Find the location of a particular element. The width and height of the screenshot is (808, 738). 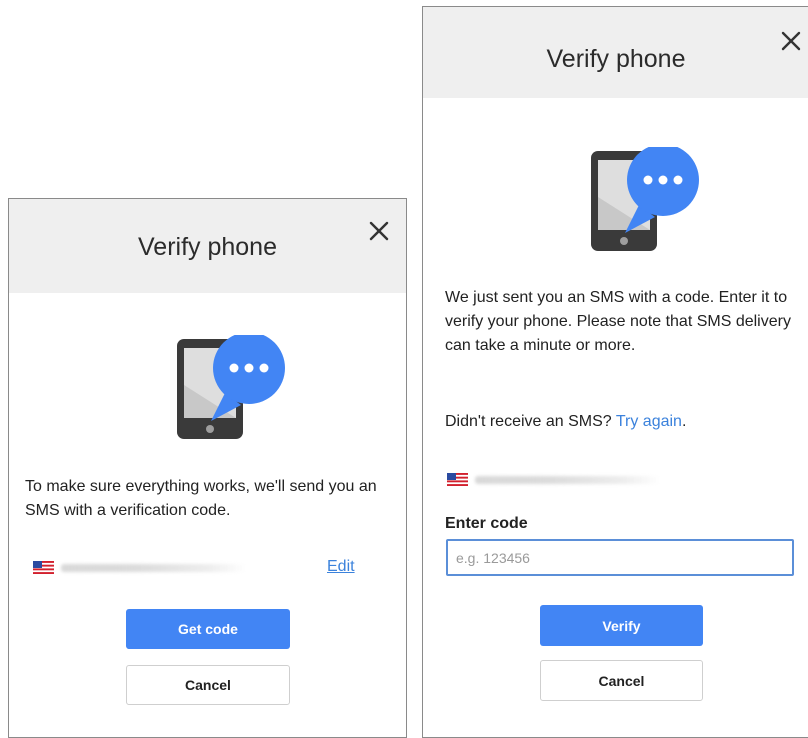

resend-line: Didn't receive an SMS? Try again. is located at coordinates (565, 422).